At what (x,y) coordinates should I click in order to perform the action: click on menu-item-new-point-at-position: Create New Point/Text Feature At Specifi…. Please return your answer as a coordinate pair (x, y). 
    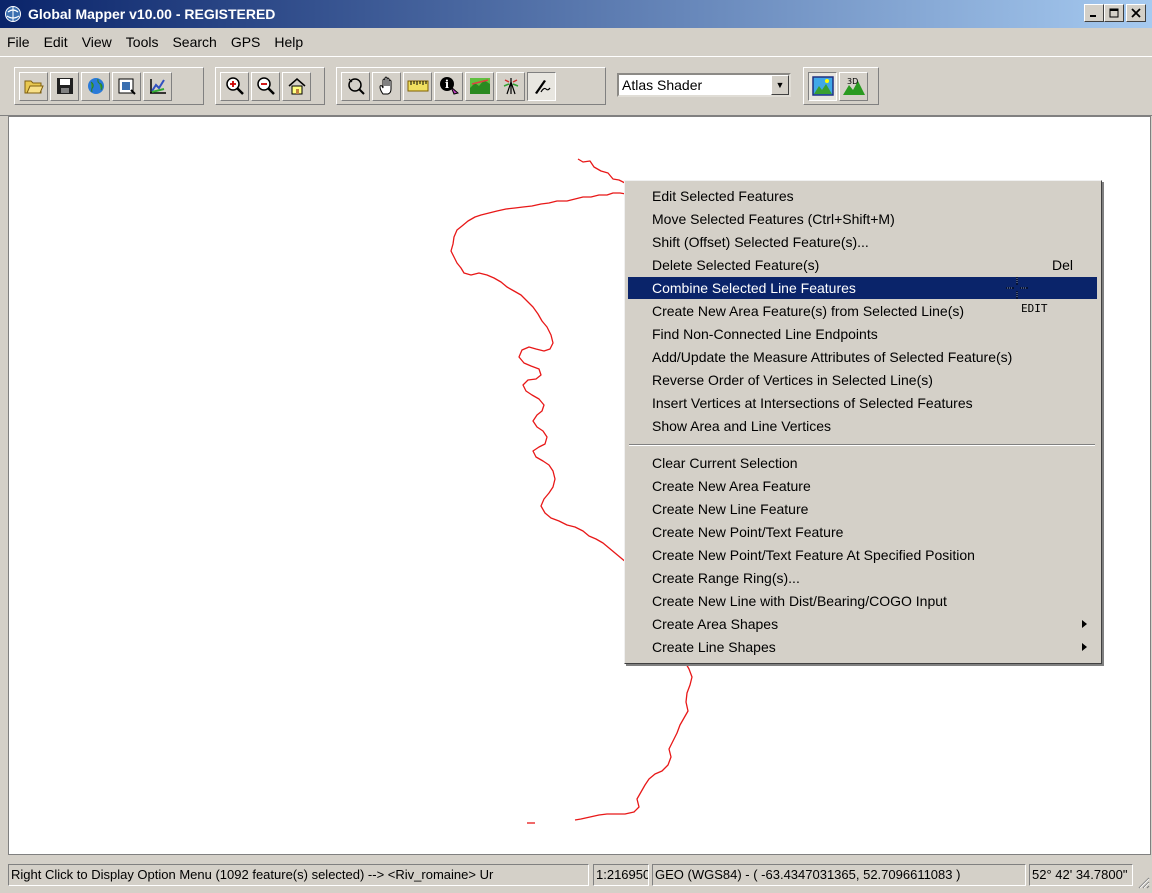
    Looking at the image, I should click on (862, 555).